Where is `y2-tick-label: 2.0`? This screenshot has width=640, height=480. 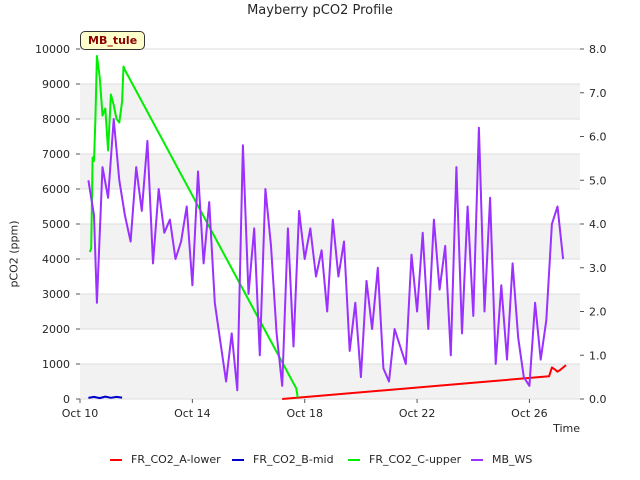
y2-tick-label: 2.0 is located at coordinates (598, 312).